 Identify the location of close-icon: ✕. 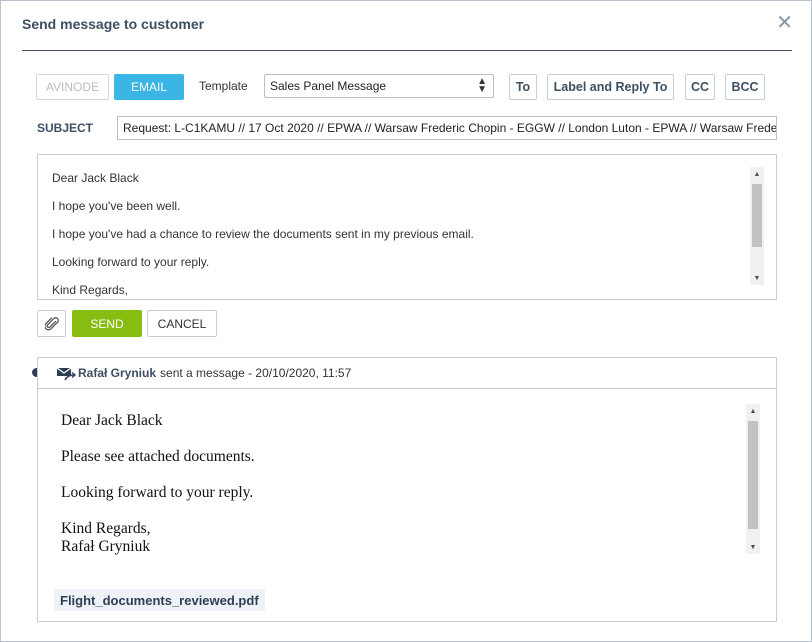
(784, 23).